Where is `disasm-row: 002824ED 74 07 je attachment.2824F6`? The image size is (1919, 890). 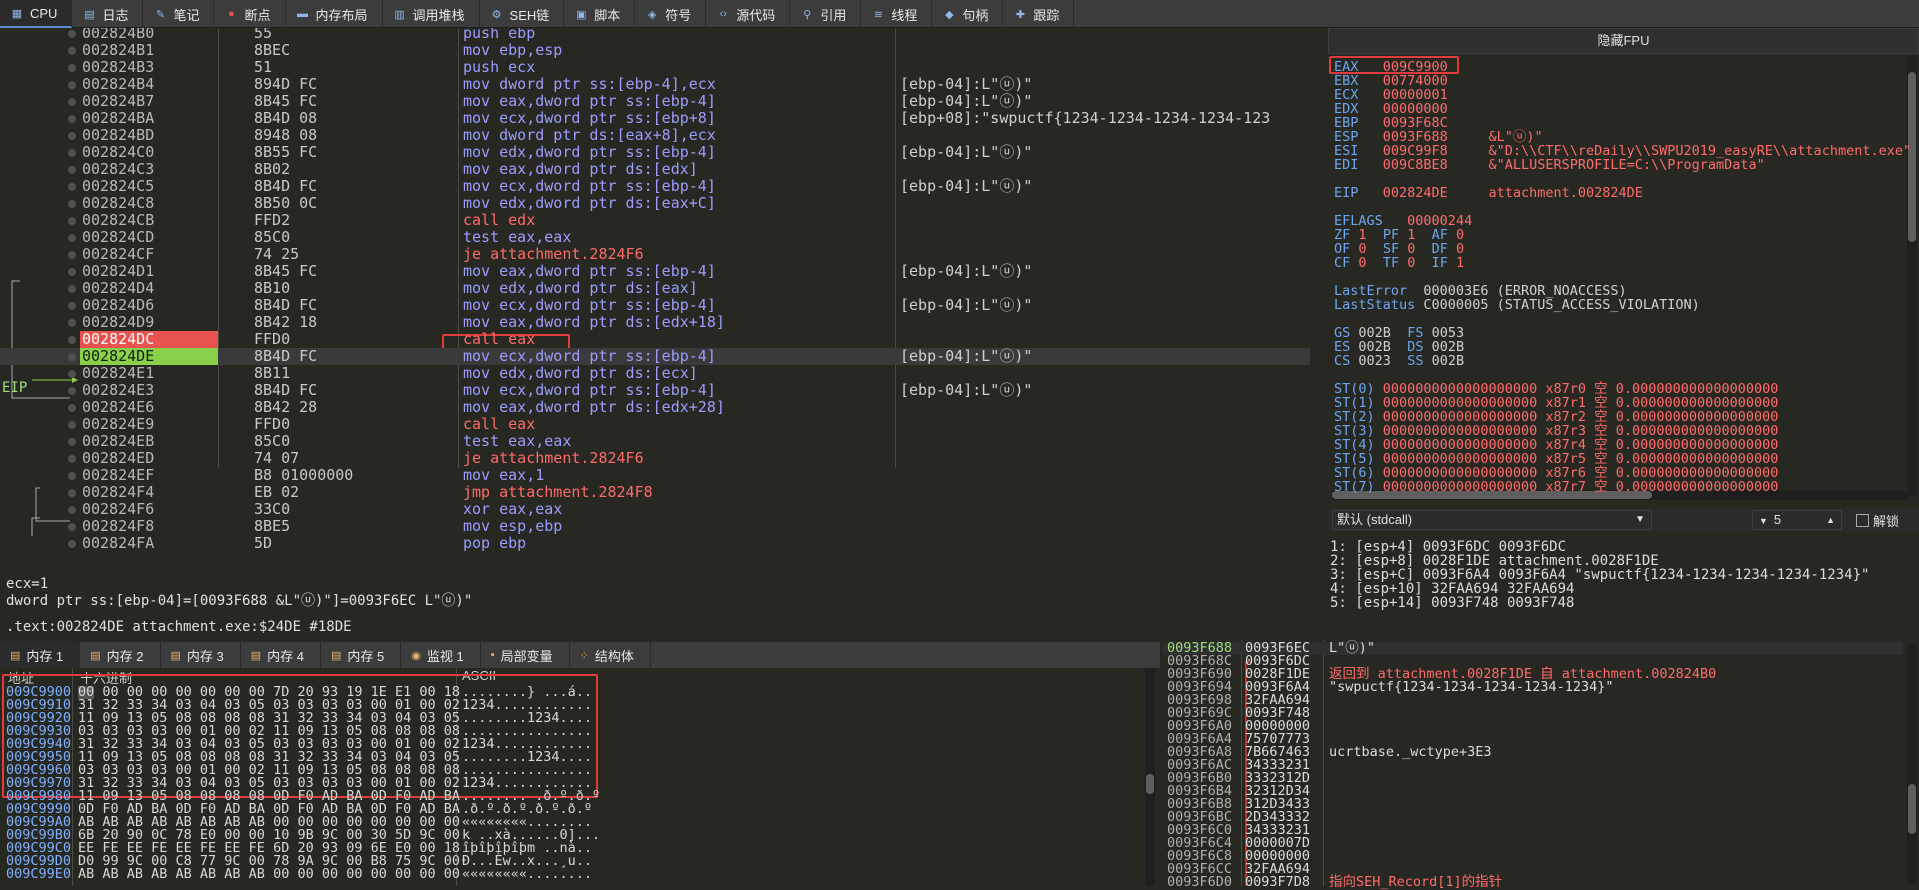 disasm-row: 002824ED 74 07 je attachment.2824F6 is located at coordinates (655, 458).